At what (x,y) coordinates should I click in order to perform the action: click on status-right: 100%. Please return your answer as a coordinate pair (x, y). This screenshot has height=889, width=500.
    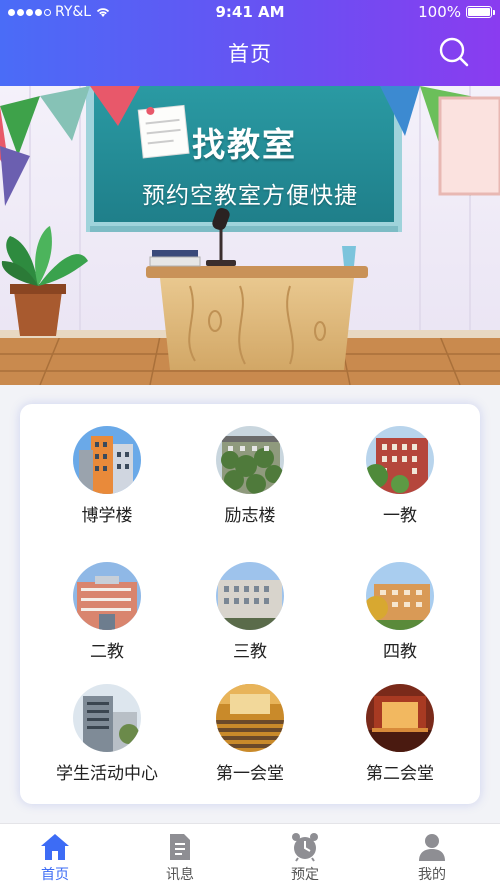
    Looking at the image, I should click on (456, 12).